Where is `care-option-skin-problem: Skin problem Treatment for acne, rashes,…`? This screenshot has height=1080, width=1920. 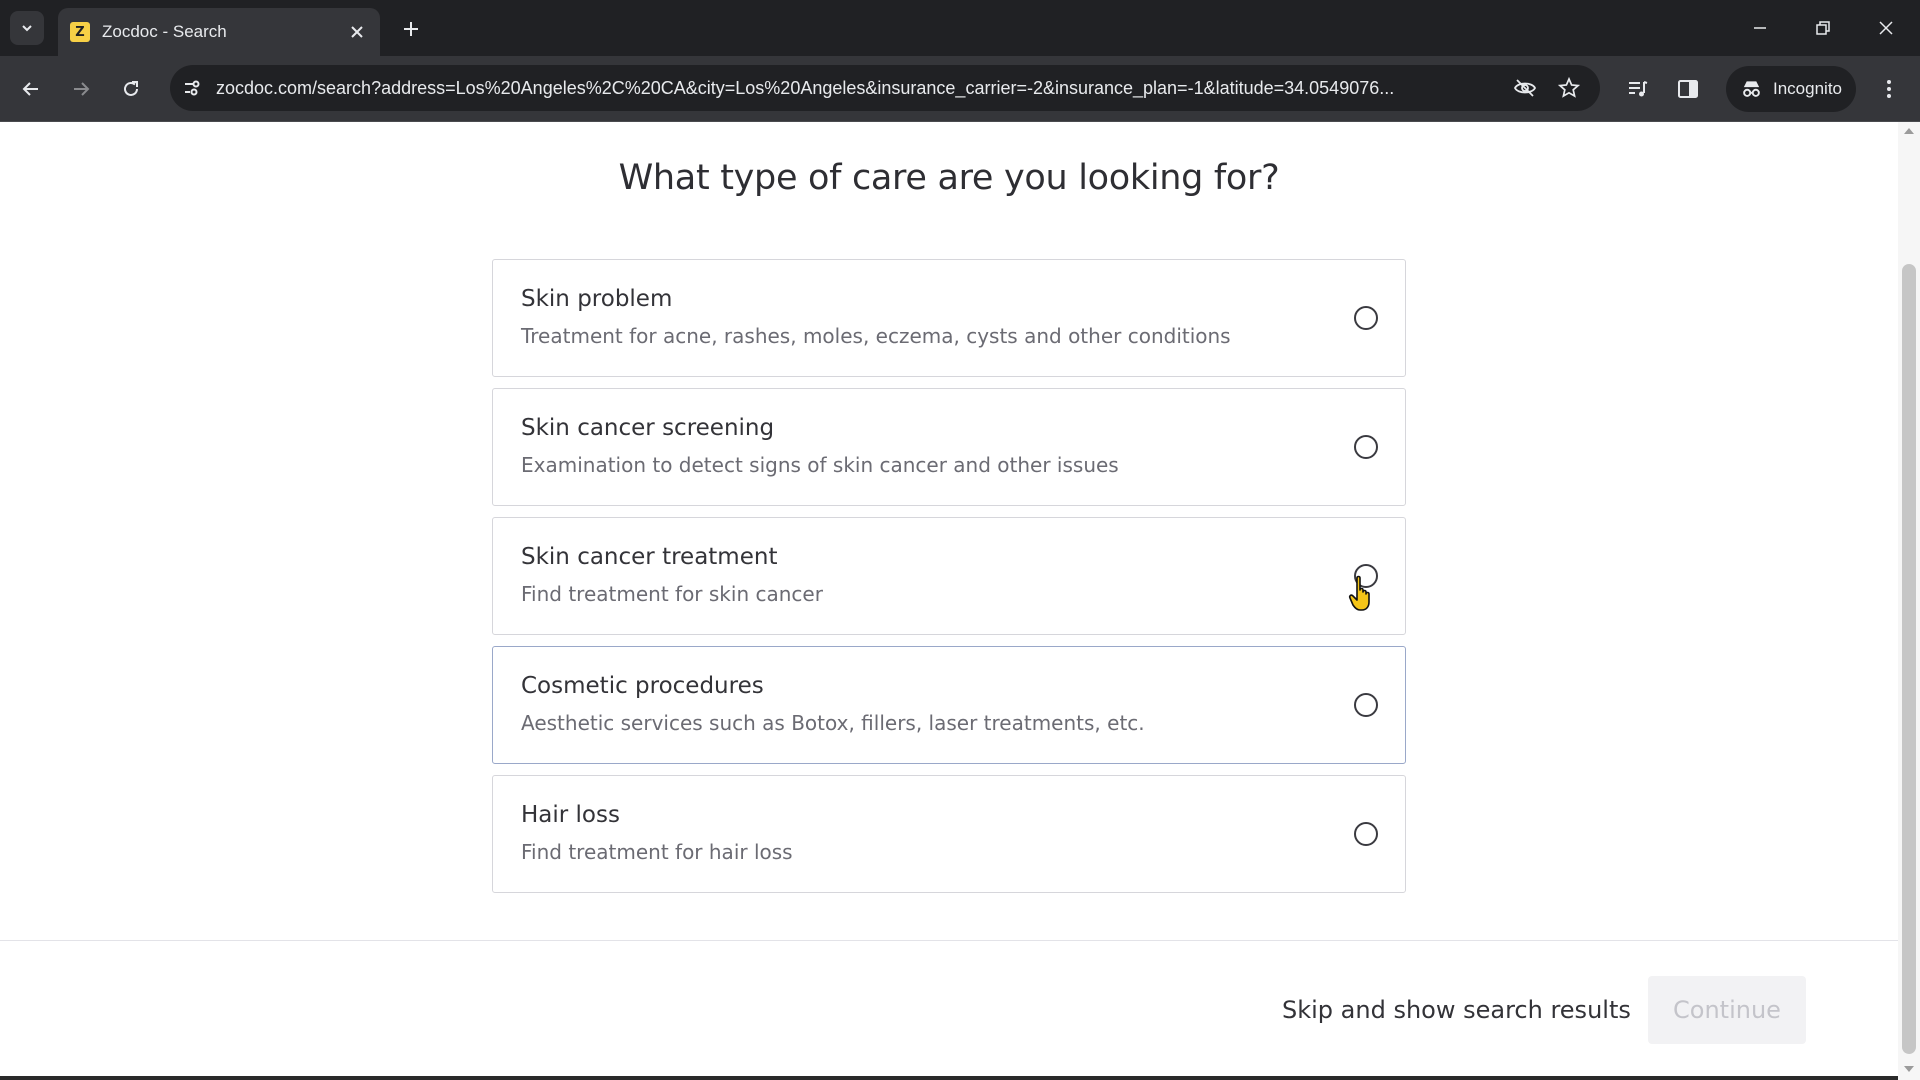 care-option-skin-problem: Skin problem Treatment for acne, rashes,… is located at coordinates (949, 318).